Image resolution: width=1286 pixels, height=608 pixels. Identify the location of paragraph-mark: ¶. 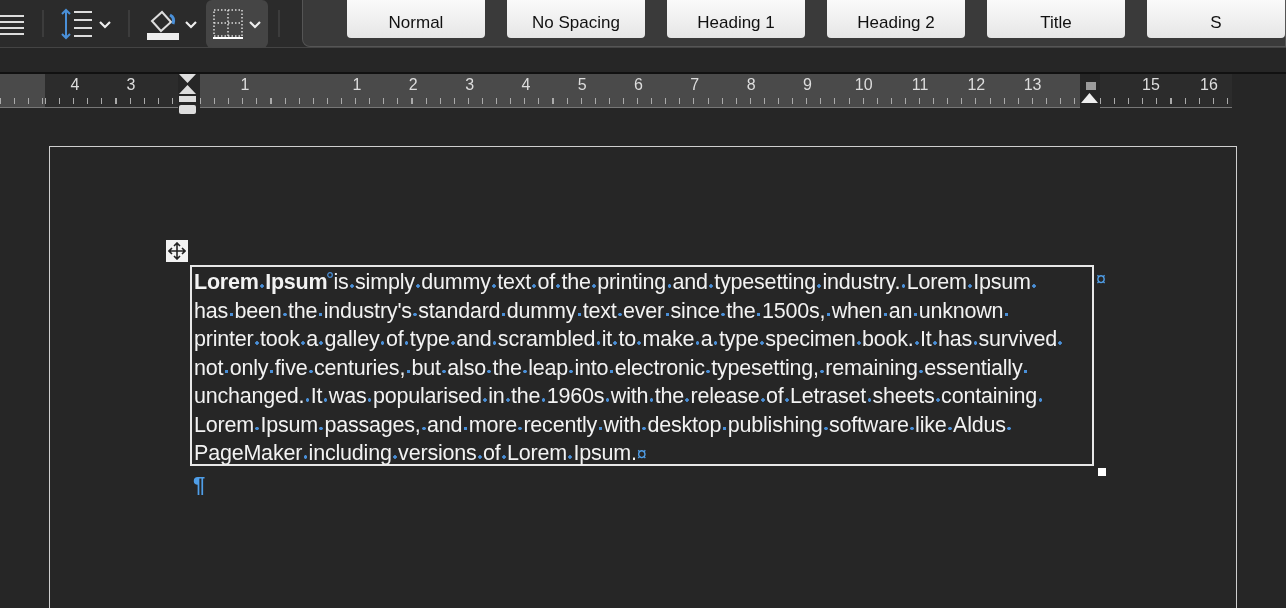
(200, 485).